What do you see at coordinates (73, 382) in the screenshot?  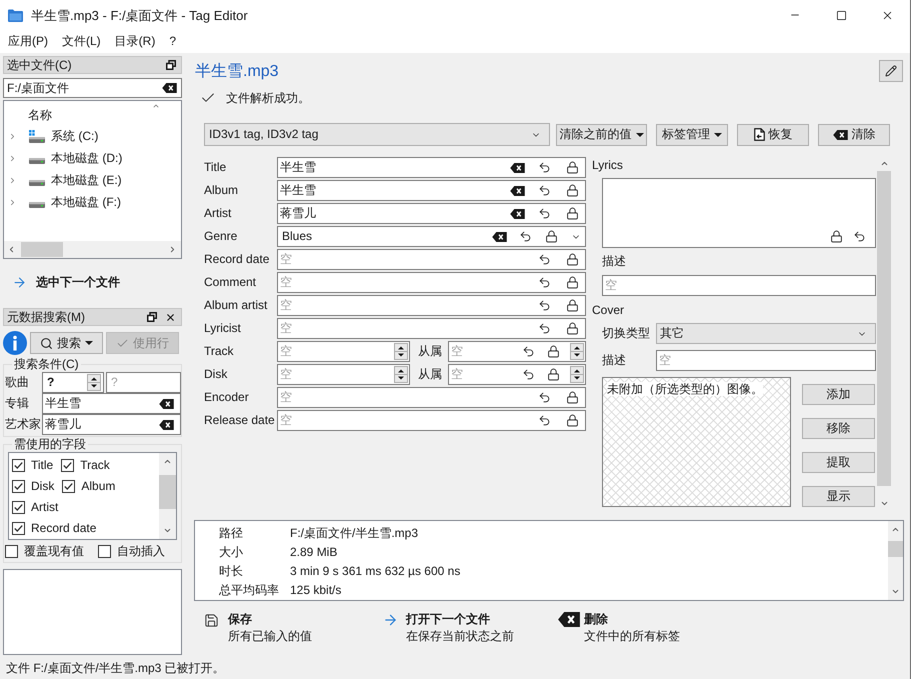 I see `number-field: ?` at bounding box center [73, 382].